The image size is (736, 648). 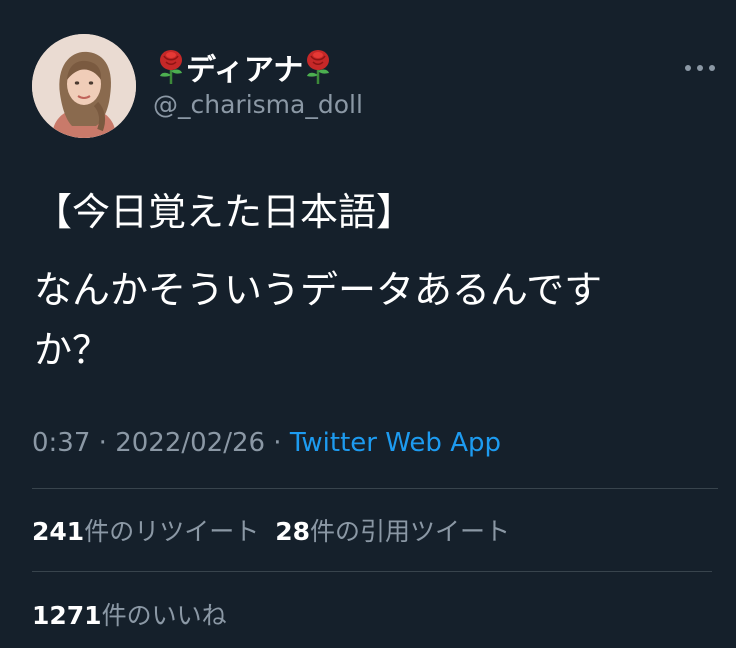 What do you see at coordinates (700, 68) in the screenshot?
I see `more-options-icon` at bounding box center [700, 68].